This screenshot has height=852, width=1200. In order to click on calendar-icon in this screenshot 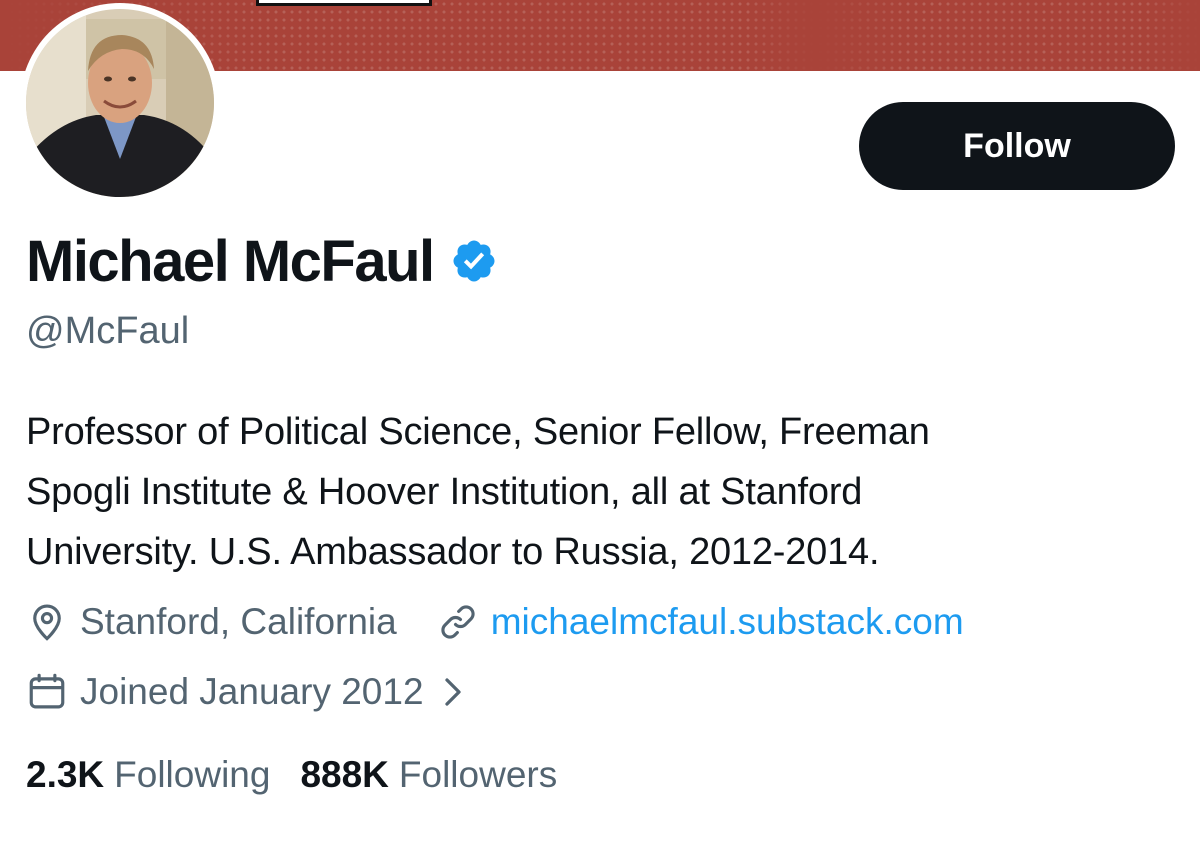, I will do `click(47, 692)`.